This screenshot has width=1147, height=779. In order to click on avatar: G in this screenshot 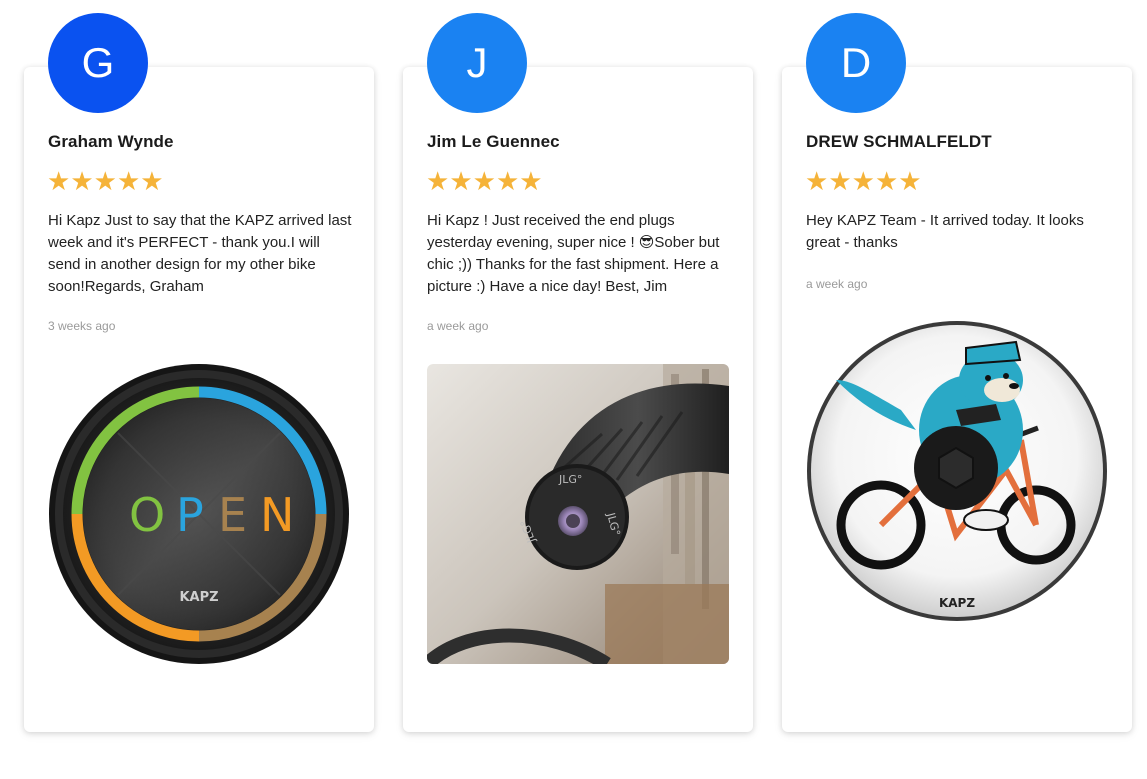, I will do `click(98, 63)`.